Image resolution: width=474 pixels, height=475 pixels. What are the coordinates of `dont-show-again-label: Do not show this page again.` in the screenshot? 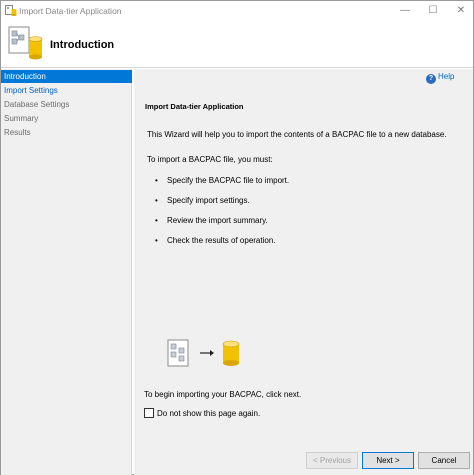 It's located at (208, 413).